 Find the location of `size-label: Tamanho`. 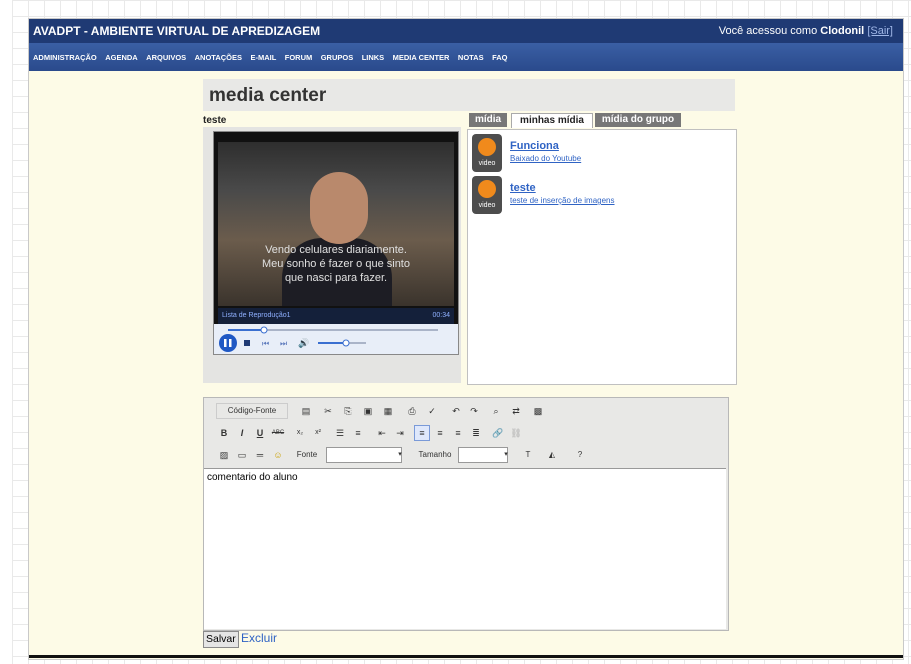

size-label: Tamanho is located at coordinates (435, 454).